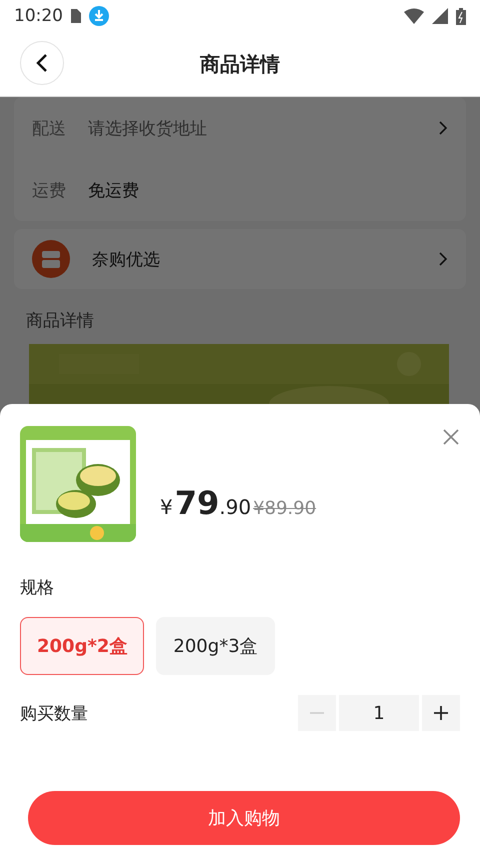  What do you see at coordinates (284, 508) in the screenshot?
I see `original-price: ¥89.90` at bounding box center [284, 508].